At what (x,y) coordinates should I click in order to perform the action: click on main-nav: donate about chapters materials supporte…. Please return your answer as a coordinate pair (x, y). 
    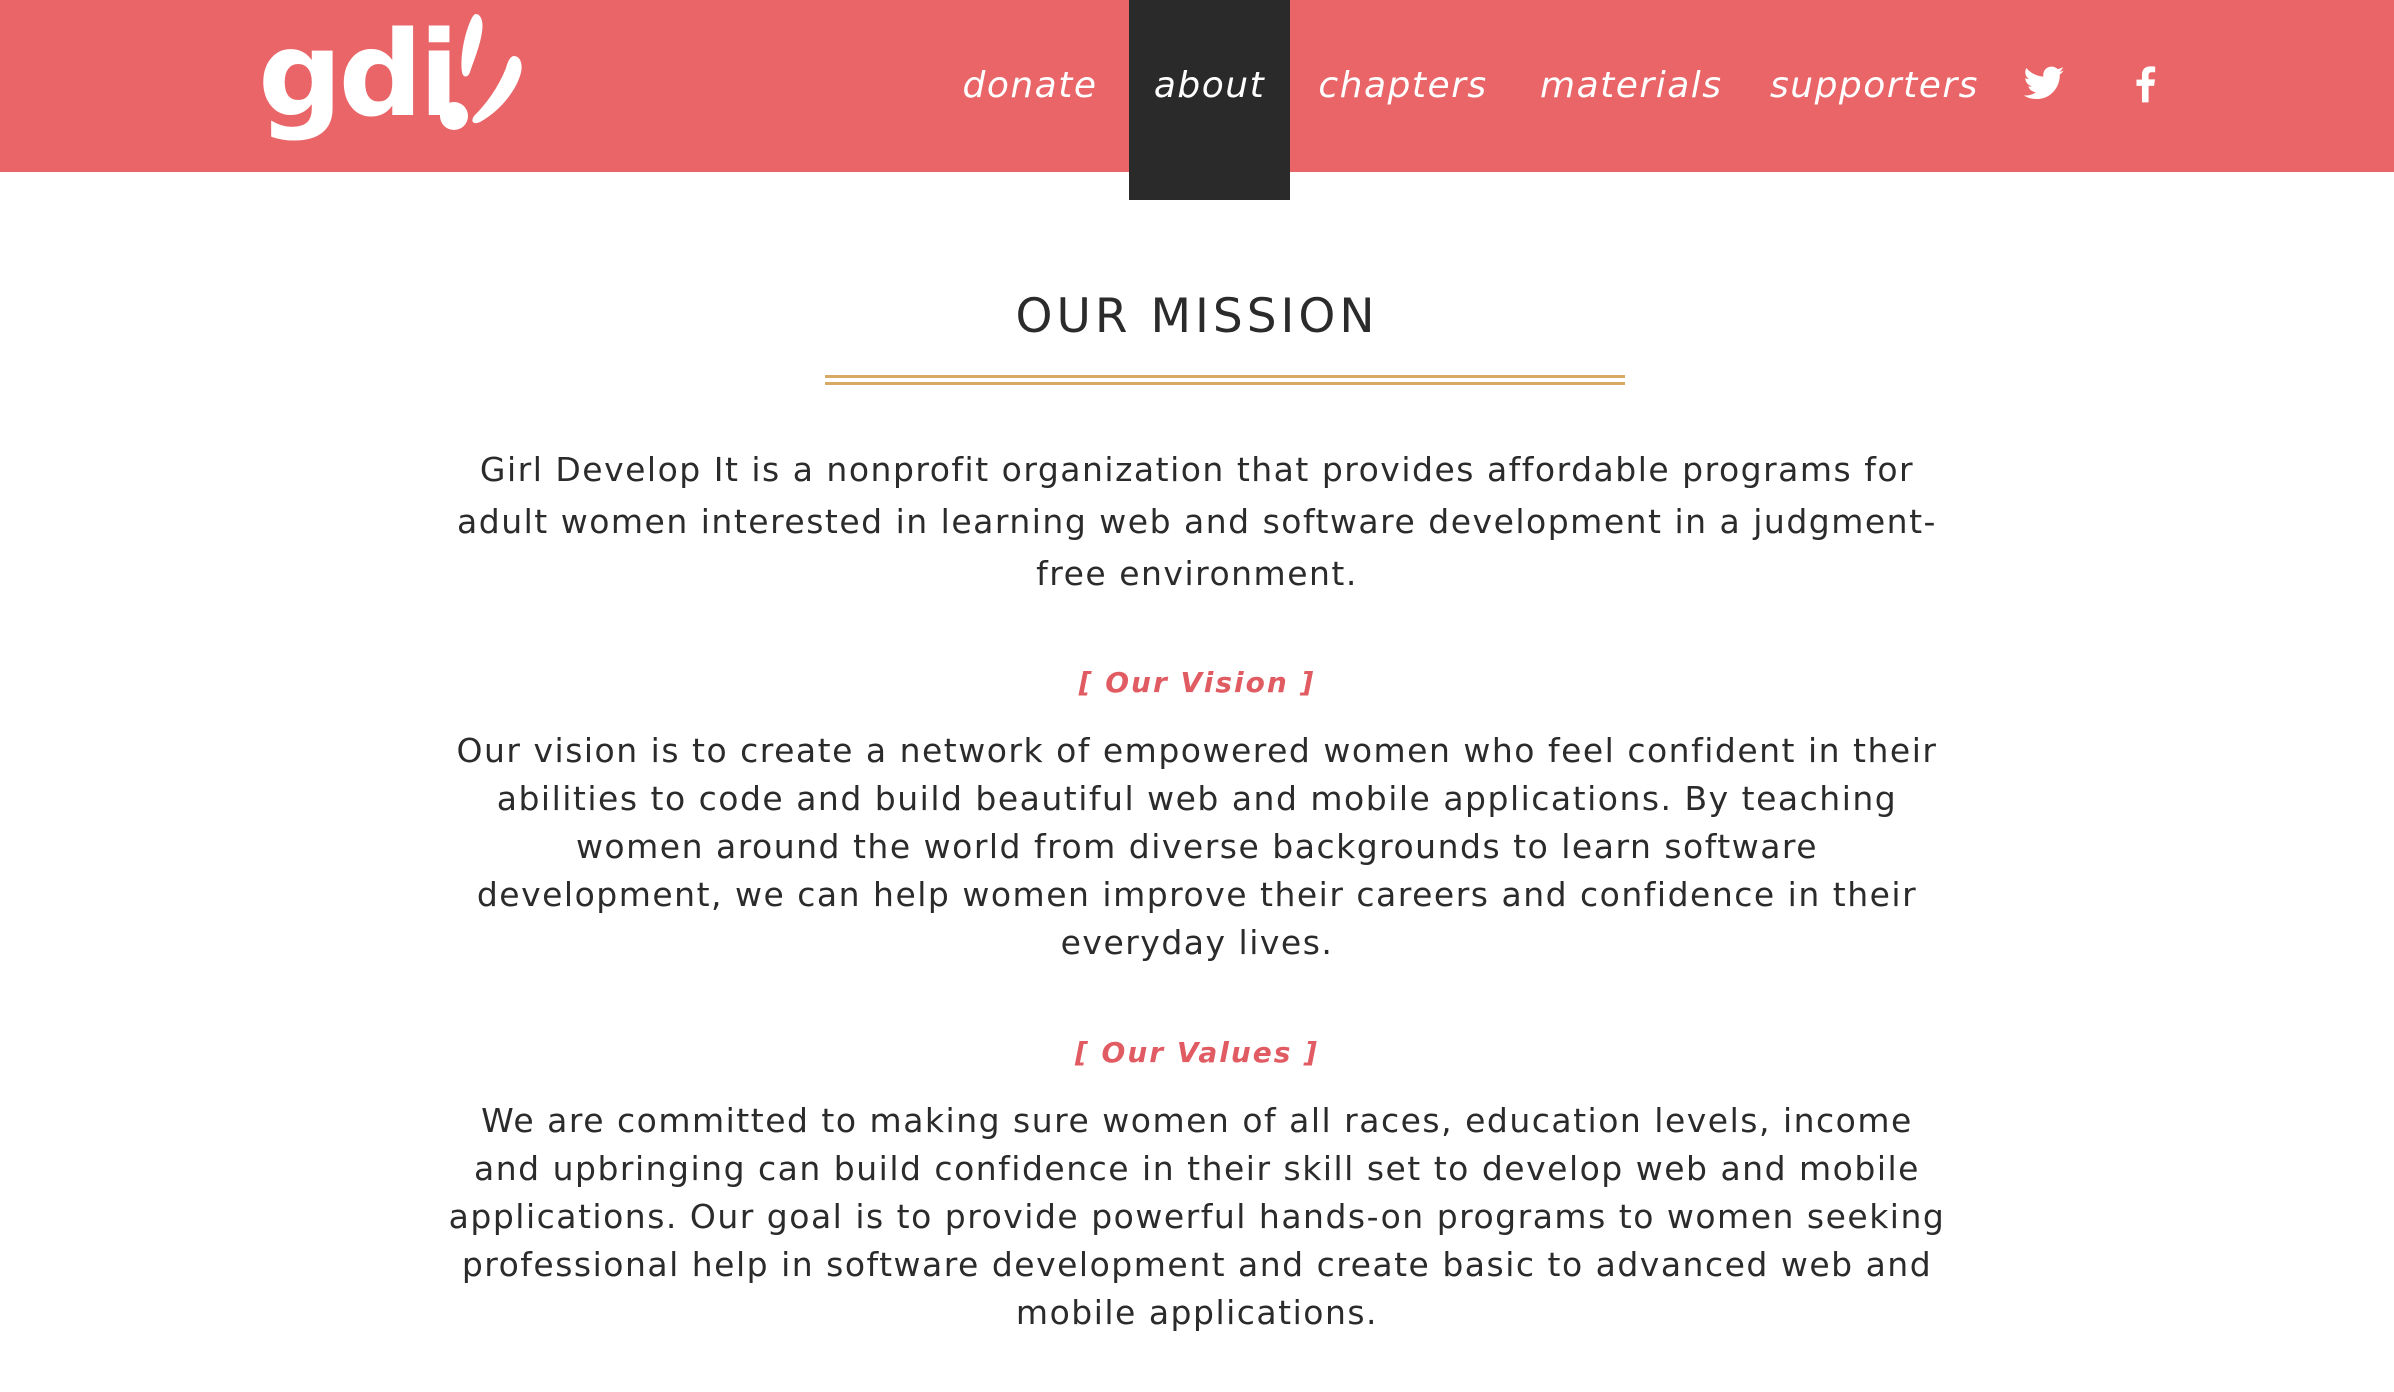
    Looking at the image, I should click on (1197, 100).